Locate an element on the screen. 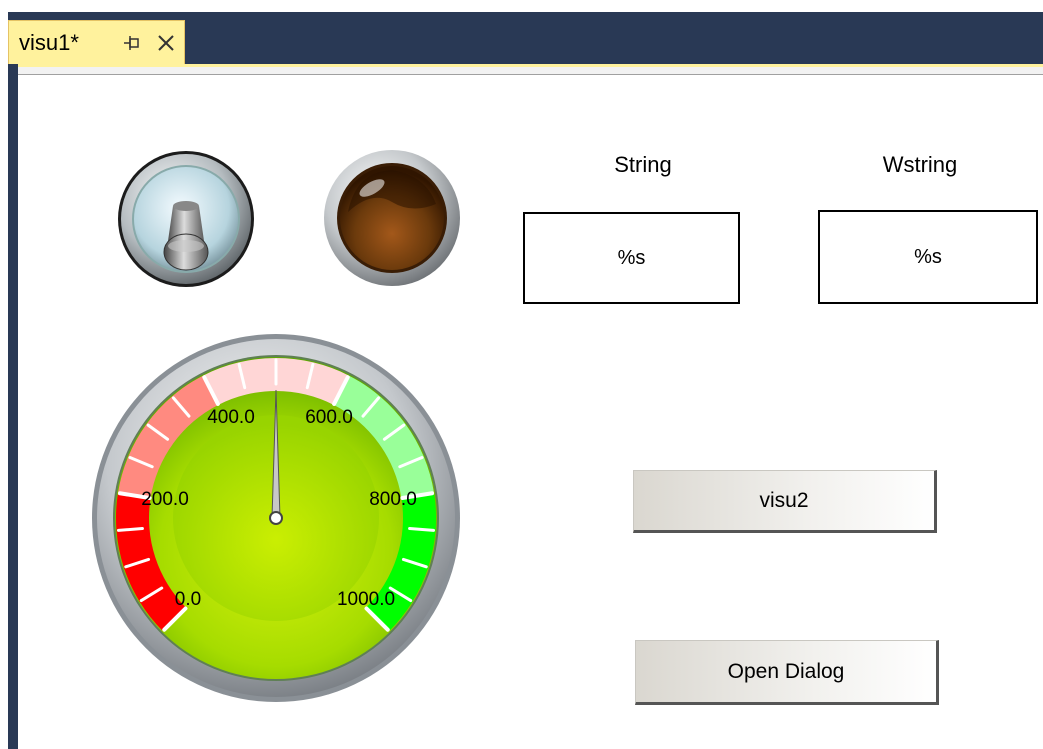 This screenshot has height=749, width=1043. scale-label-0: 0.0 is located at coordinates (188, 599).